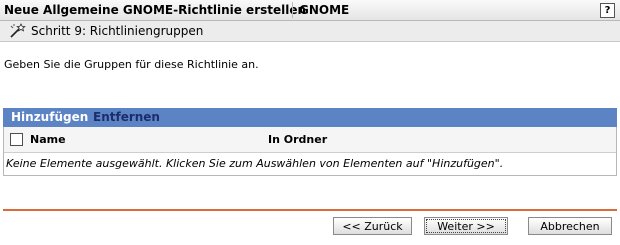 The width and height of the screenshot is (620, 245). I want to click on add-button: Hinzufügen, so click(49, 117).